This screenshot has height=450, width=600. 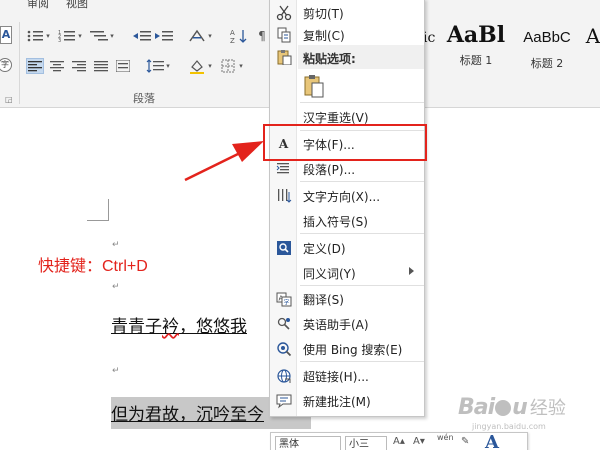 I want to click on menu-item-label: 定义(D), so click(x=324, y=249).